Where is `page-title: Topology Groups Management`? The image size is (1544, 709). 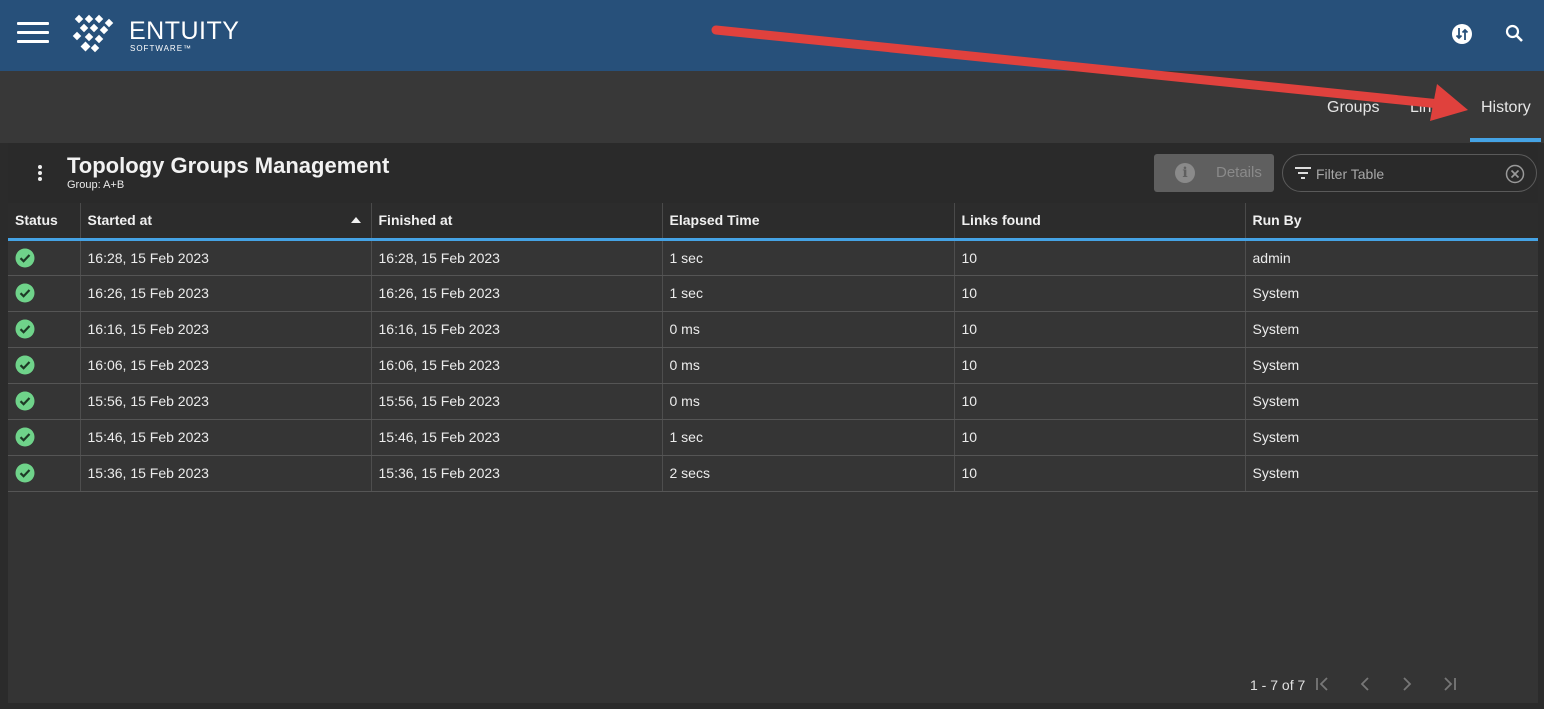
page-title: Topology Groups Management is located at coordinates (228, 165).